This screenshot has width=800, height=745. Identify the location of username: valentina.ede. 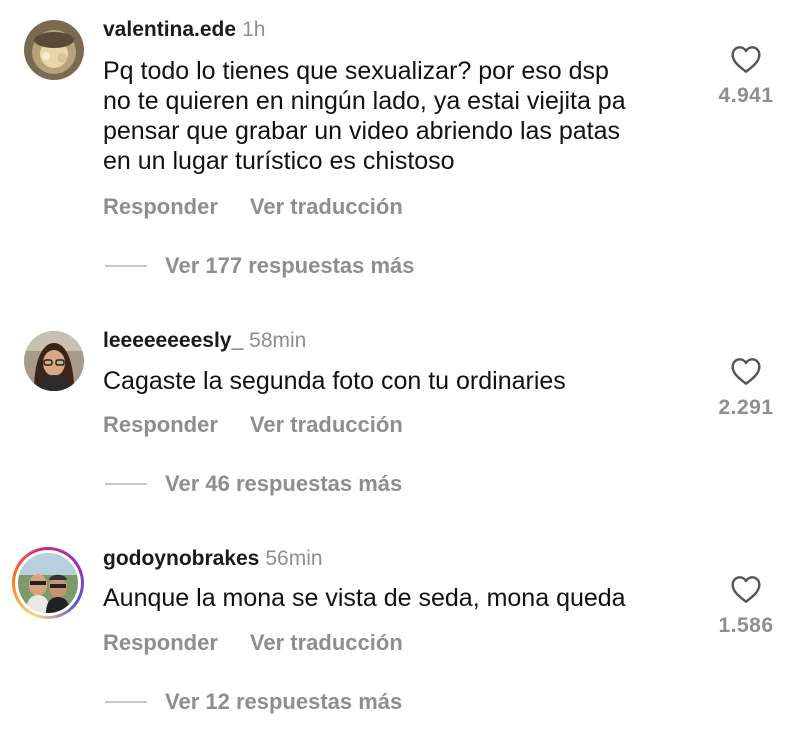
(169, 29).